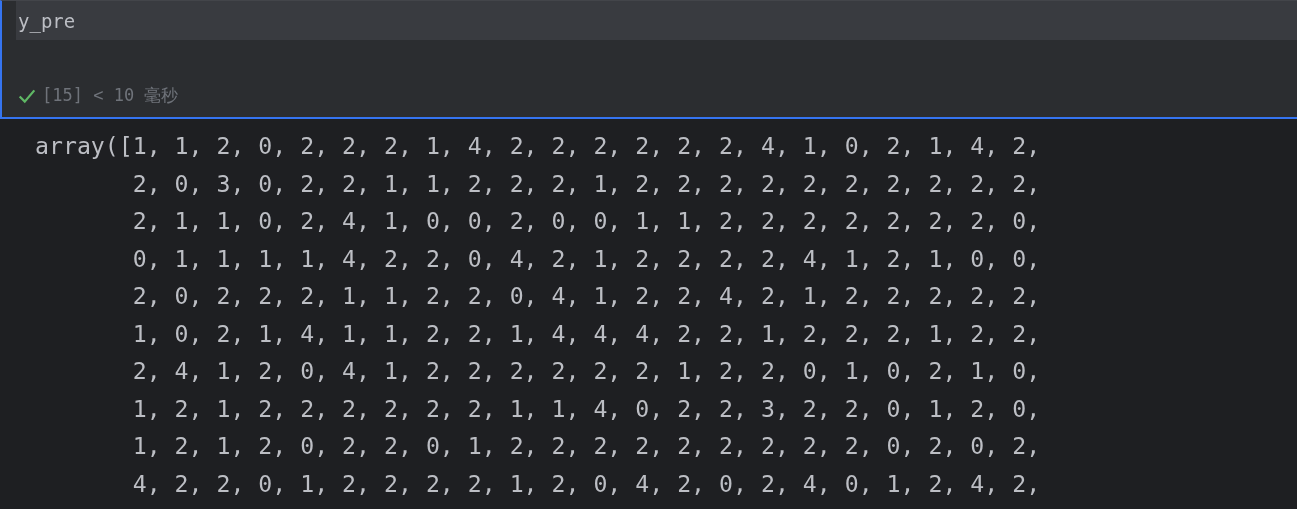  What do you see at coordinates (586, 371) in the screenshot?
I see `output-line: 2, 4, 1, 2, 0, 4, 1, 2, 2, 2, 2, 2, 2, 1, 2, 2, 0, 1, 0, 2, 1, 0,` at bounding box center [586, 371].